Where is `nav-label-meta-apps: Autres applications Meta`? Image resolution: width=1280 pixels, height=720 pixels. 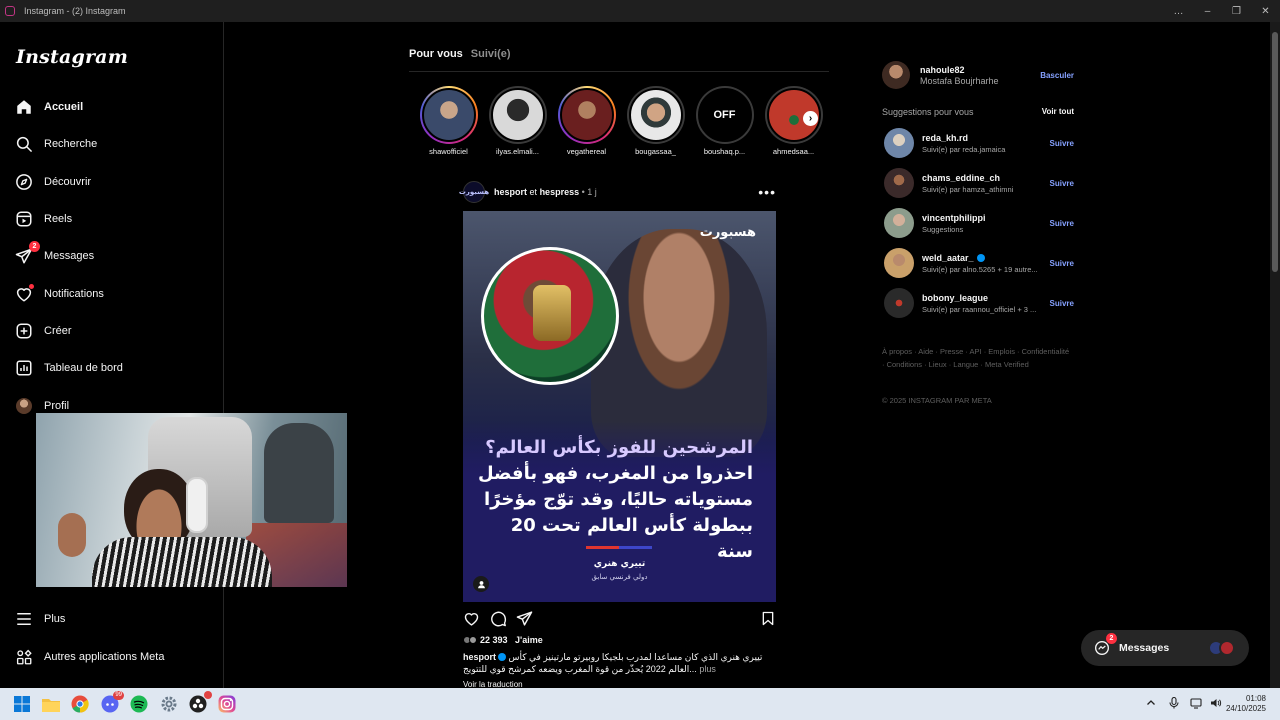 nav-label-meta-apps: Autres applications Meta is located at coordinates (104, 657).